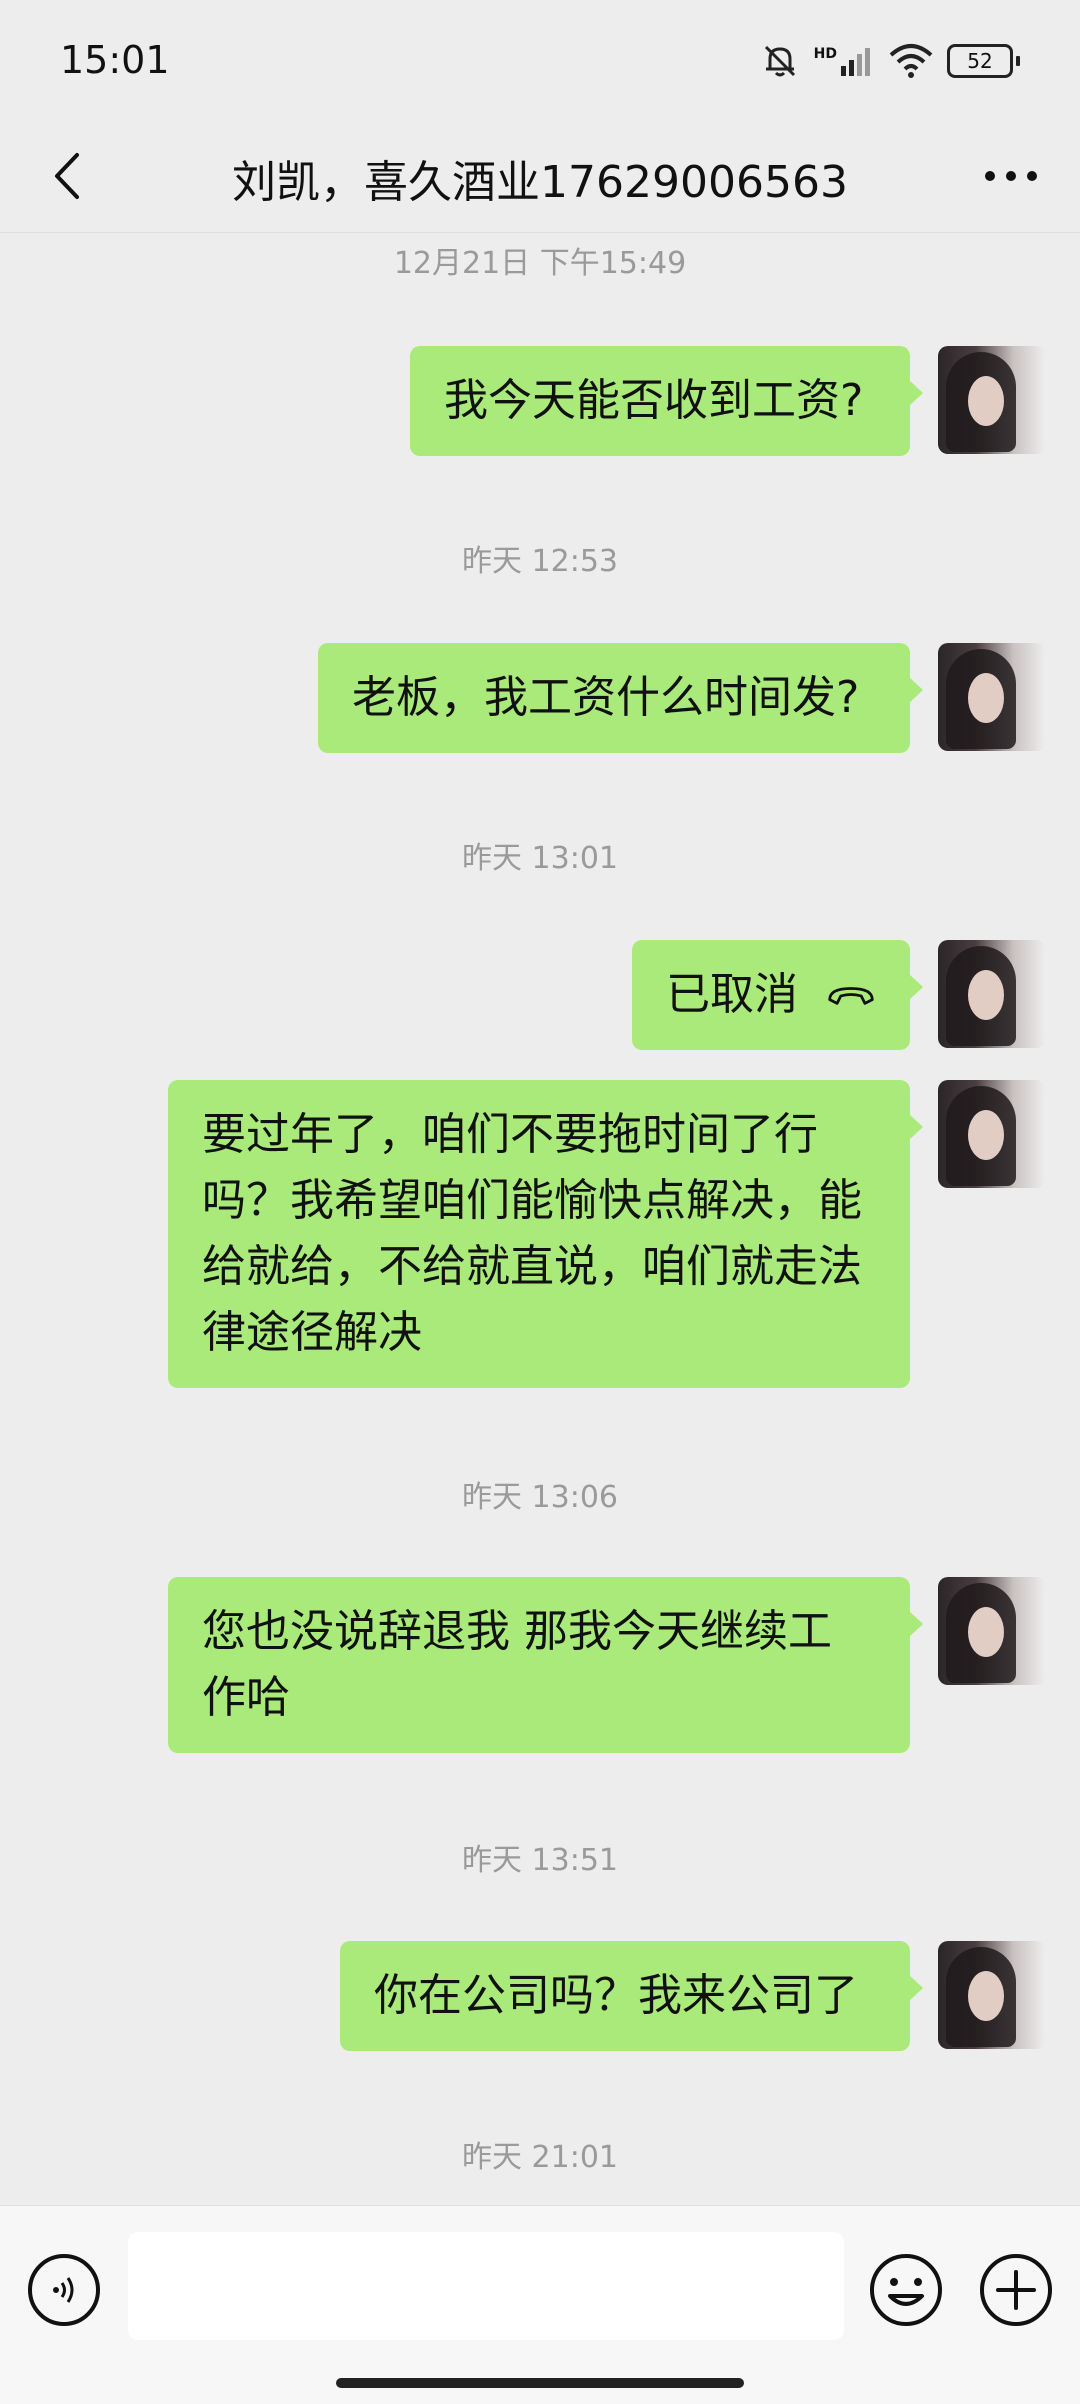 The height and width of the screenshot is (2404, 1080). Describe the element at coordinates (532, 1200) in the screenshot. I see `message-line: 吗？我希望咱们能愉快点解决，能` at that location.